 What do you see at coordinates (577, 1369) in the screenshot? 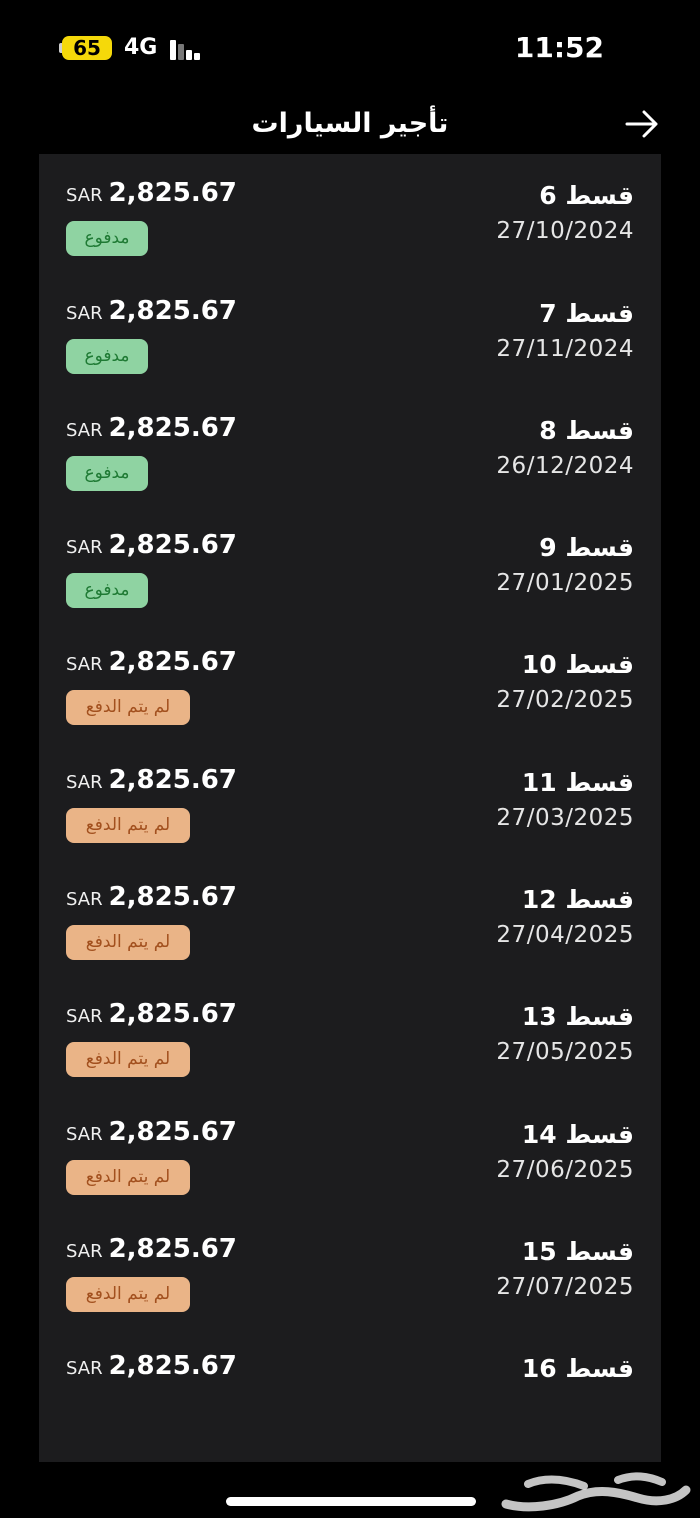
I see `installment-label: قسط 16` at bounding box center [577, 1369].